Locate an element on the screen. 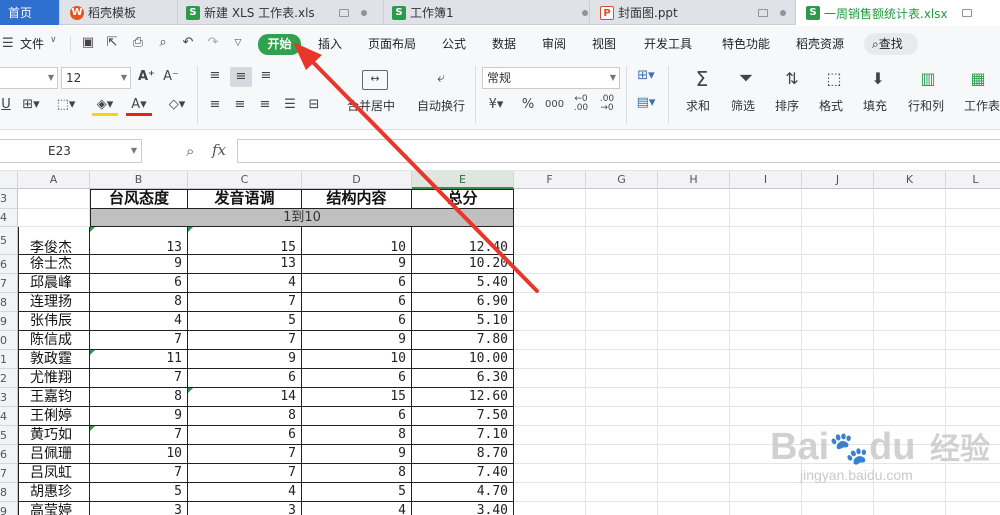  watermark-cn: 经验 is located at coordinates (959, 449).